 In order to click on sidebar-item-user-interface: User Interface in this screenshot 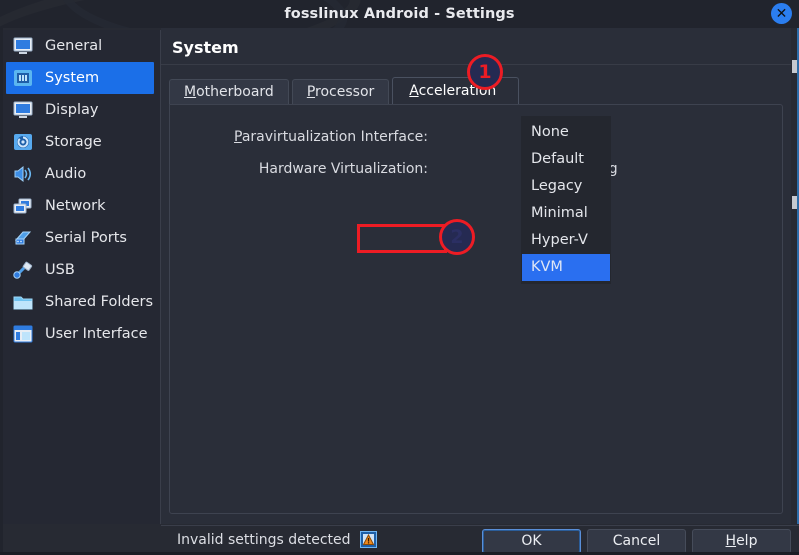, I will do `click(80, 334)`.